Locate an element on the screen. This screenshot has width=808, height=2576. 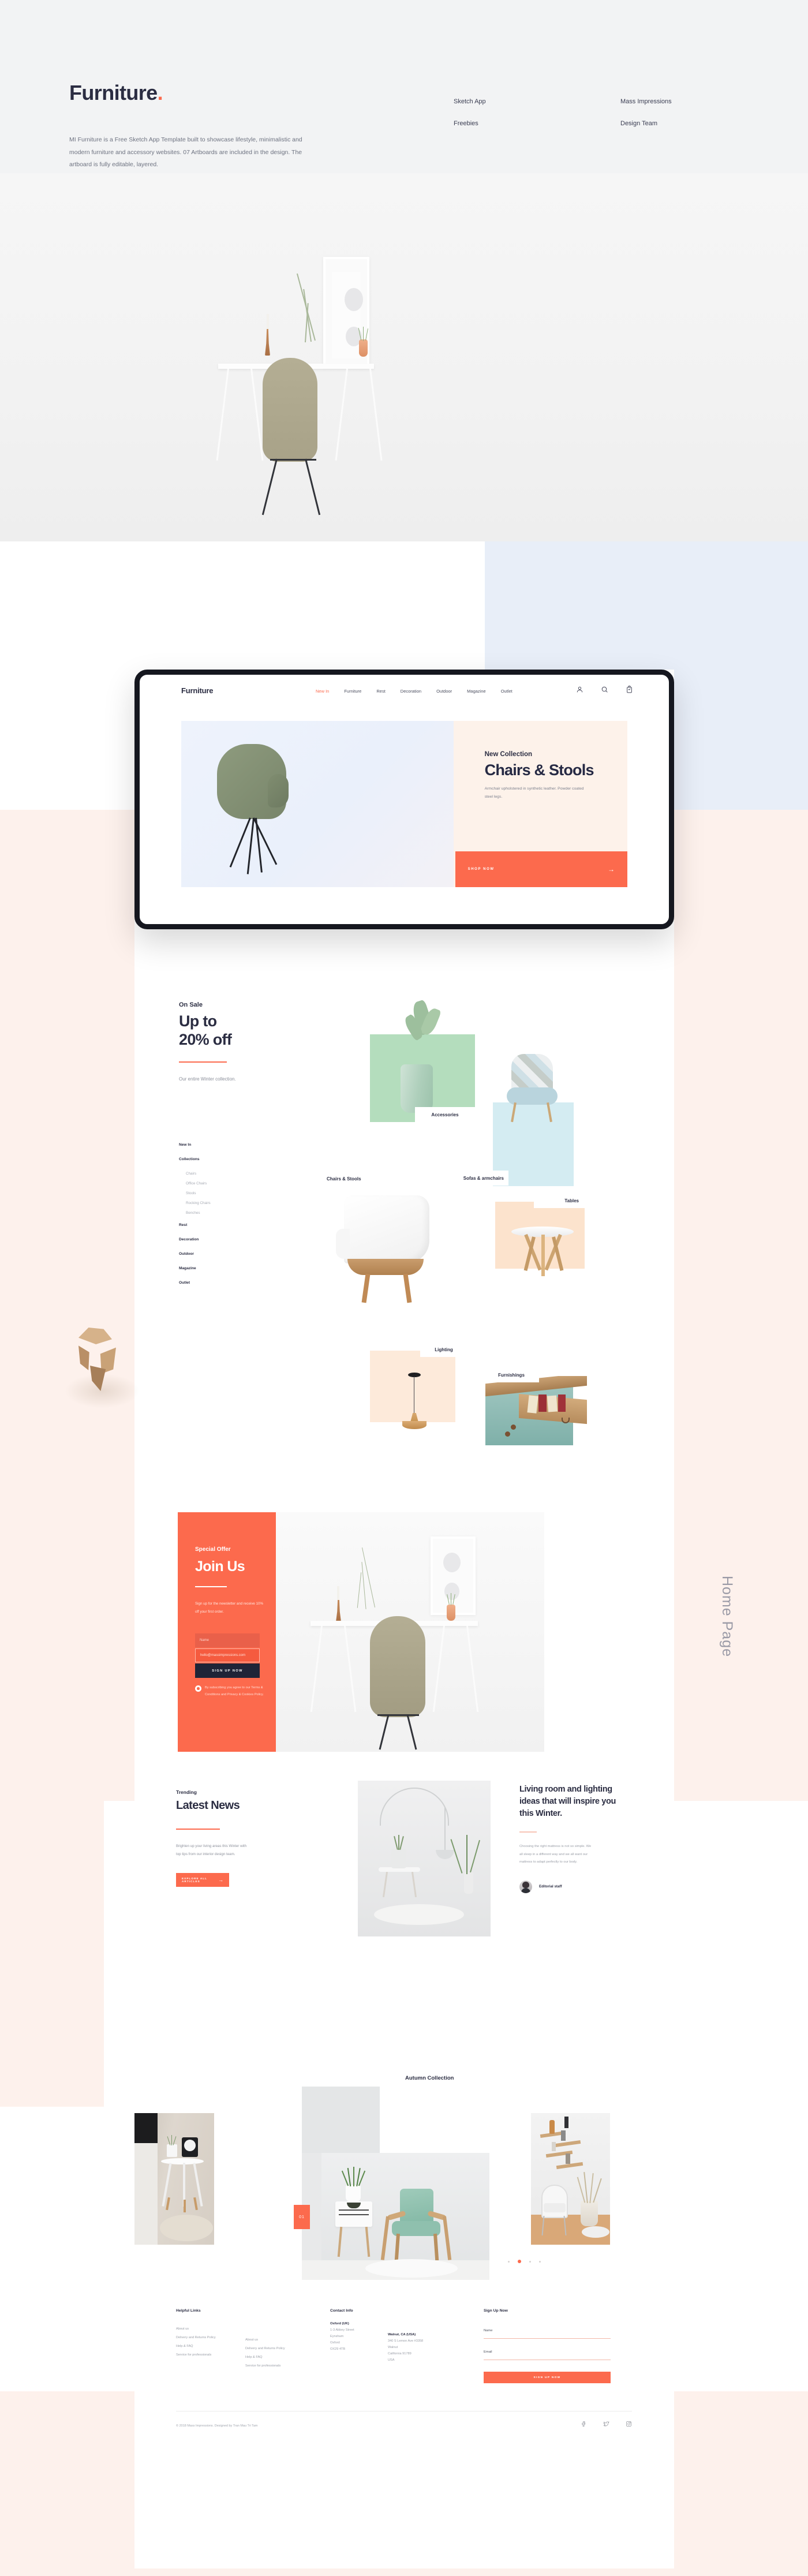
footer-helpful-links-heading: Helpful Links is located at coordinates (189, 2311).